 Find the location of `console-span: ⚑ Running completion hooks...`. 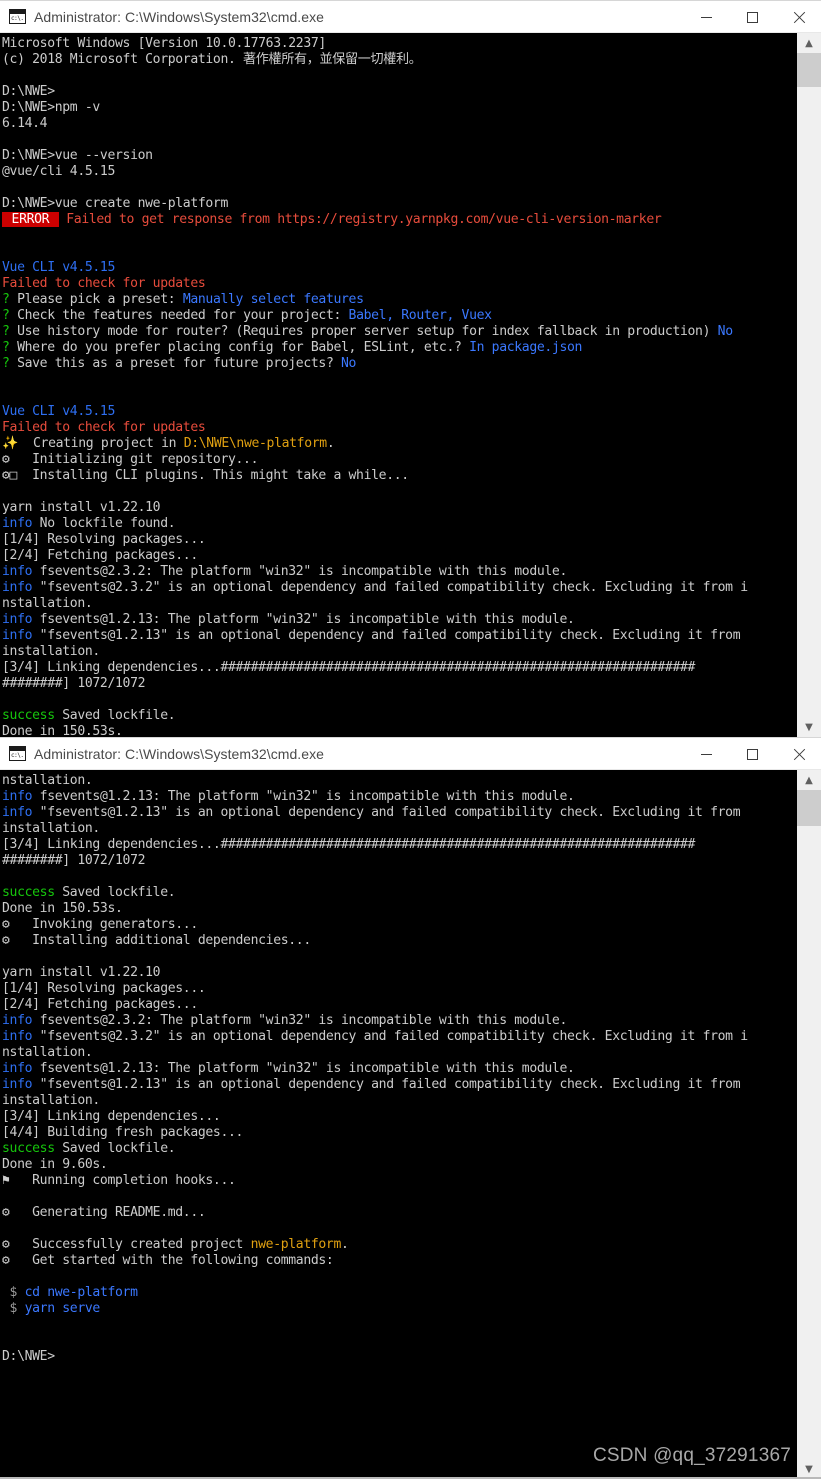

console-span: ⚑ Running completion hooks... is located at coordinates (119, 1180).